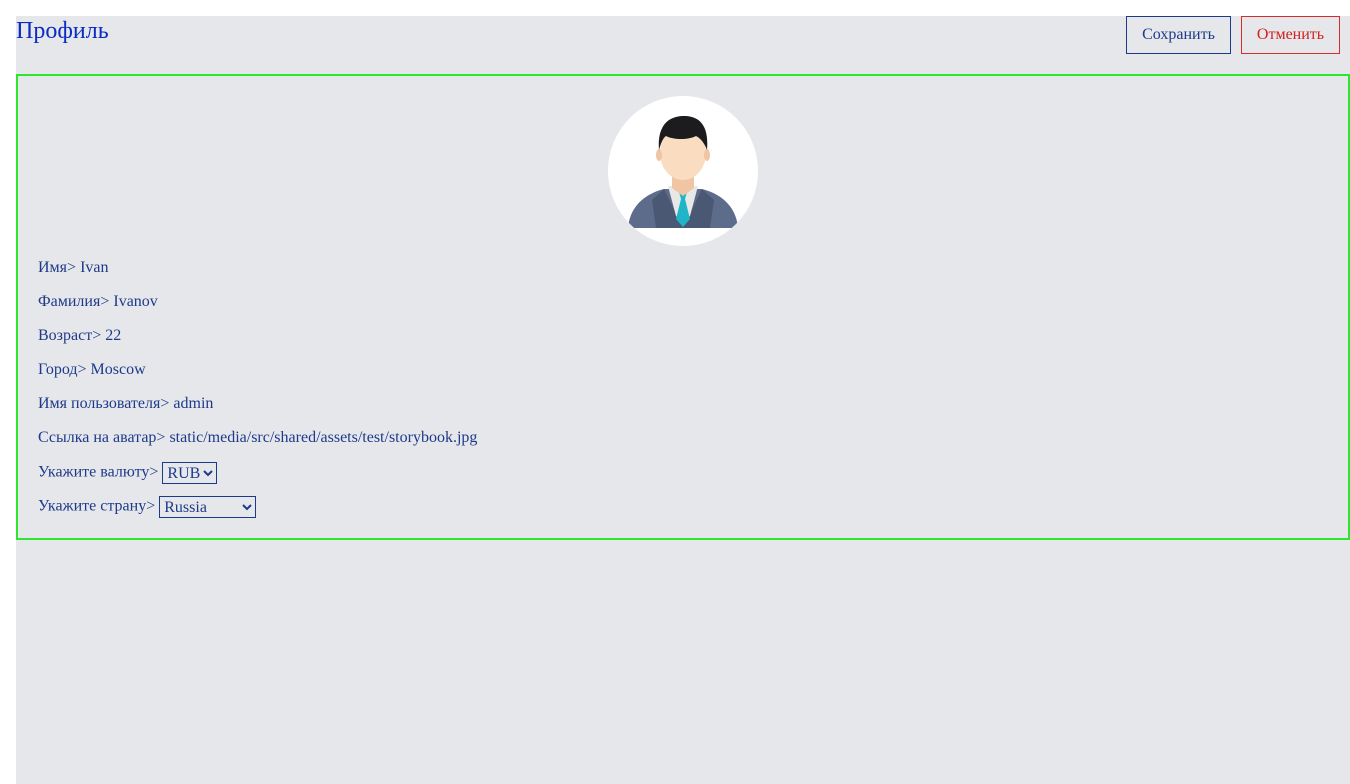  Describe the element at coordinates (113, 335) in the screenshot. I see `age-value: 22` at that location.